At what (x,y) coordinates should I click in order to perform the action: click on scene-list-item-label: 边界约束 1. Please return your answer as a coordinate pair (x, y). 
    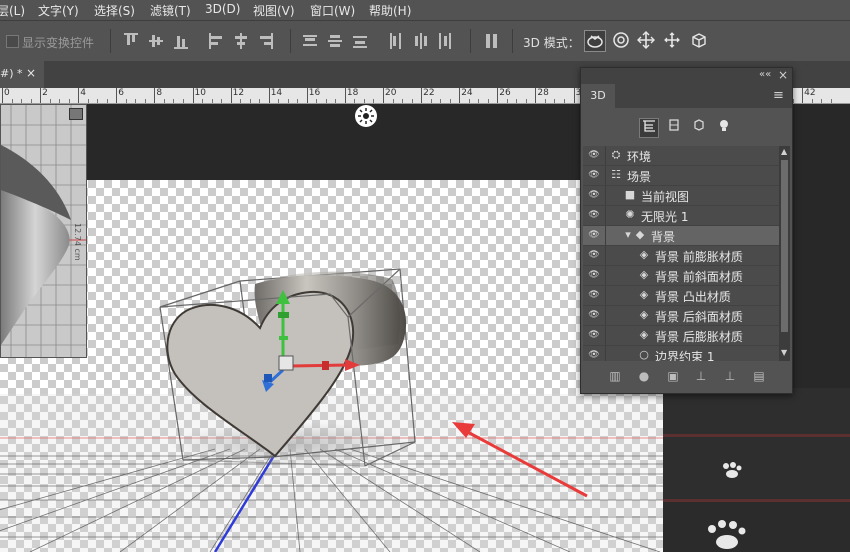
    Looking at the image, I should click on (685, 355).